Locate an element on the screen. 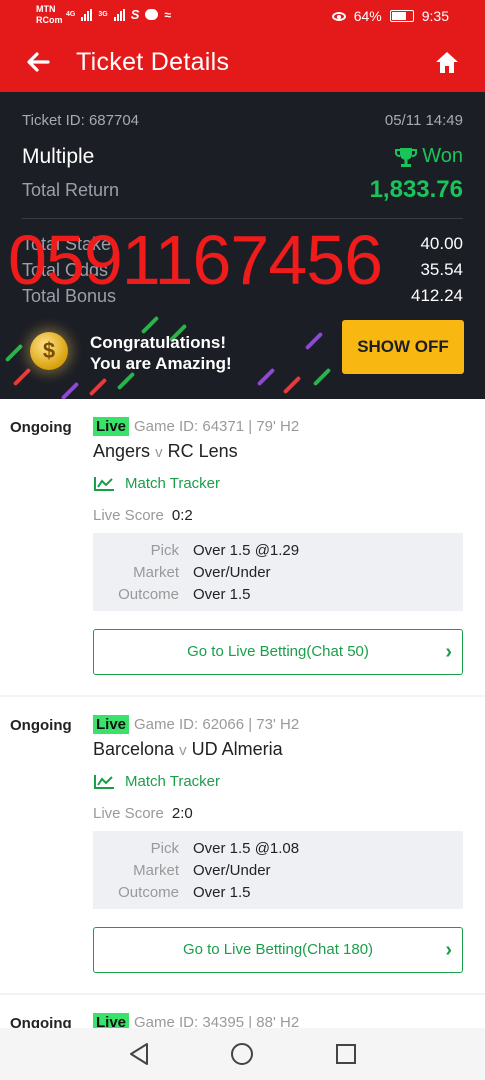 The image size is (485, 1080). home-team: Angers is located at coordinates (122, 451).